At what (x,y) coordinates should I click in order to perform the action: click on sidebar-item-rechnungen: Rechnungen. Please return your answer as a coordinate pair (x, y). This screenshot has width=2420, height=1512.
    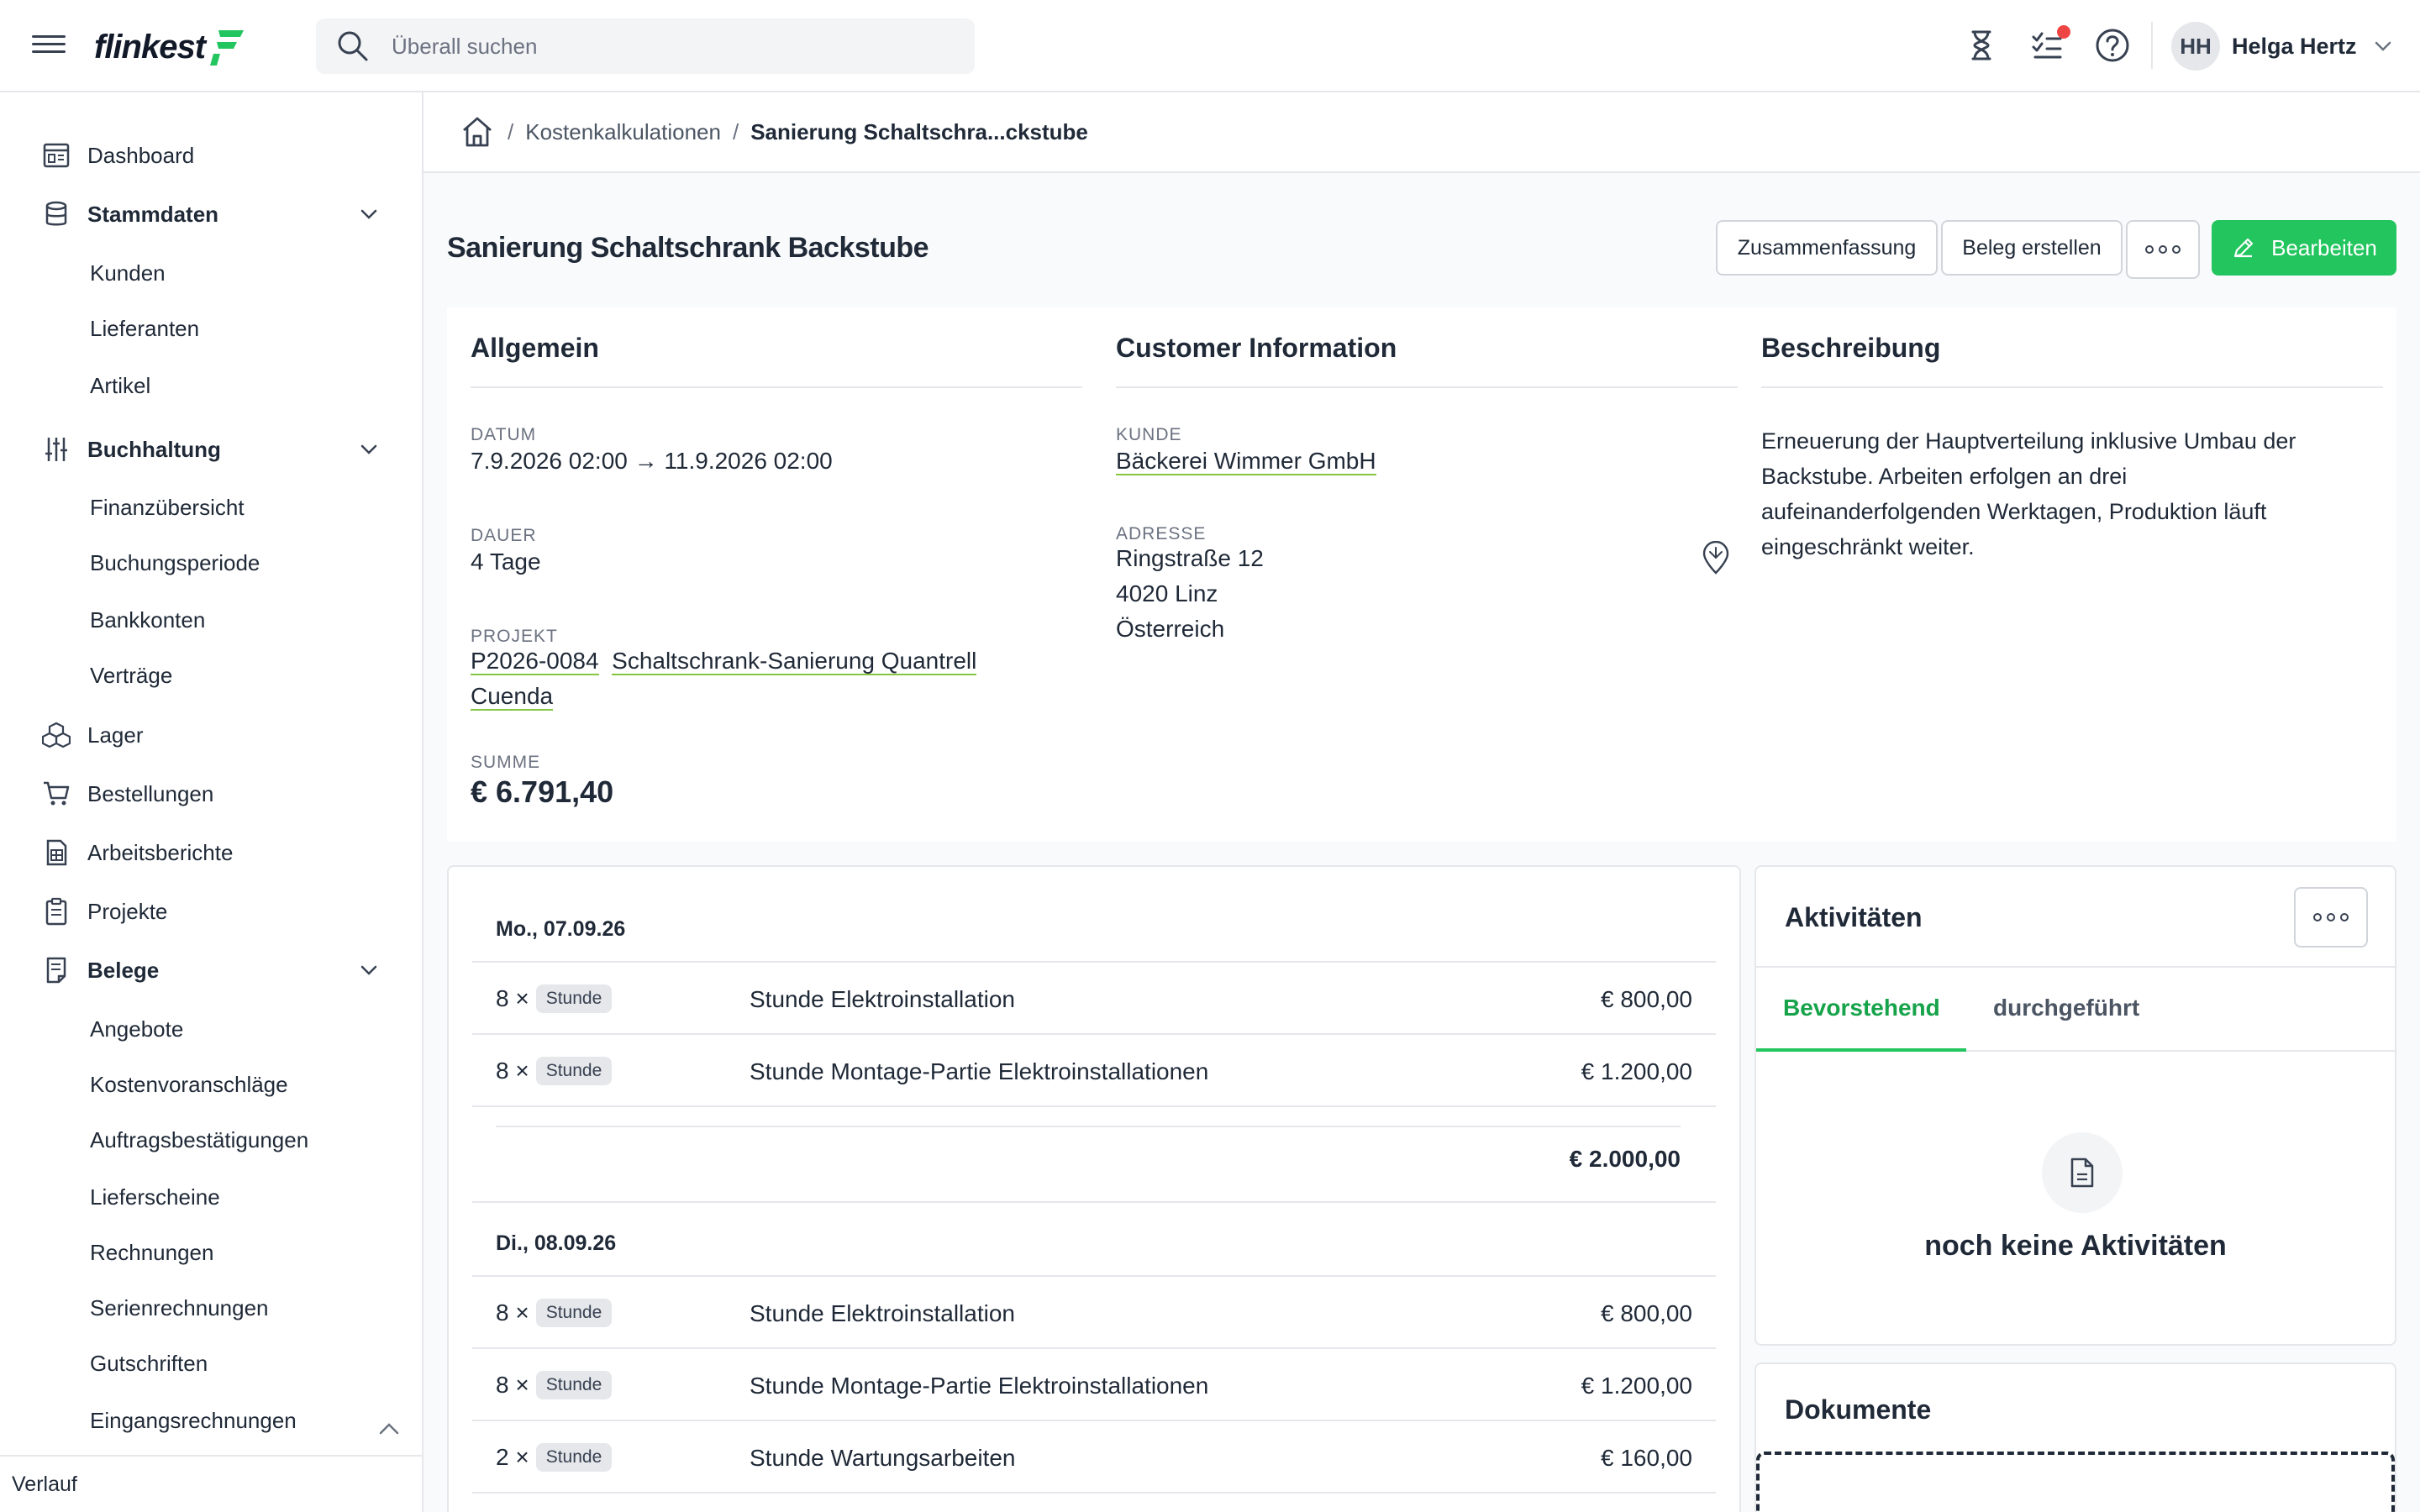
    Looking at the image, I should click on (211, 1252).